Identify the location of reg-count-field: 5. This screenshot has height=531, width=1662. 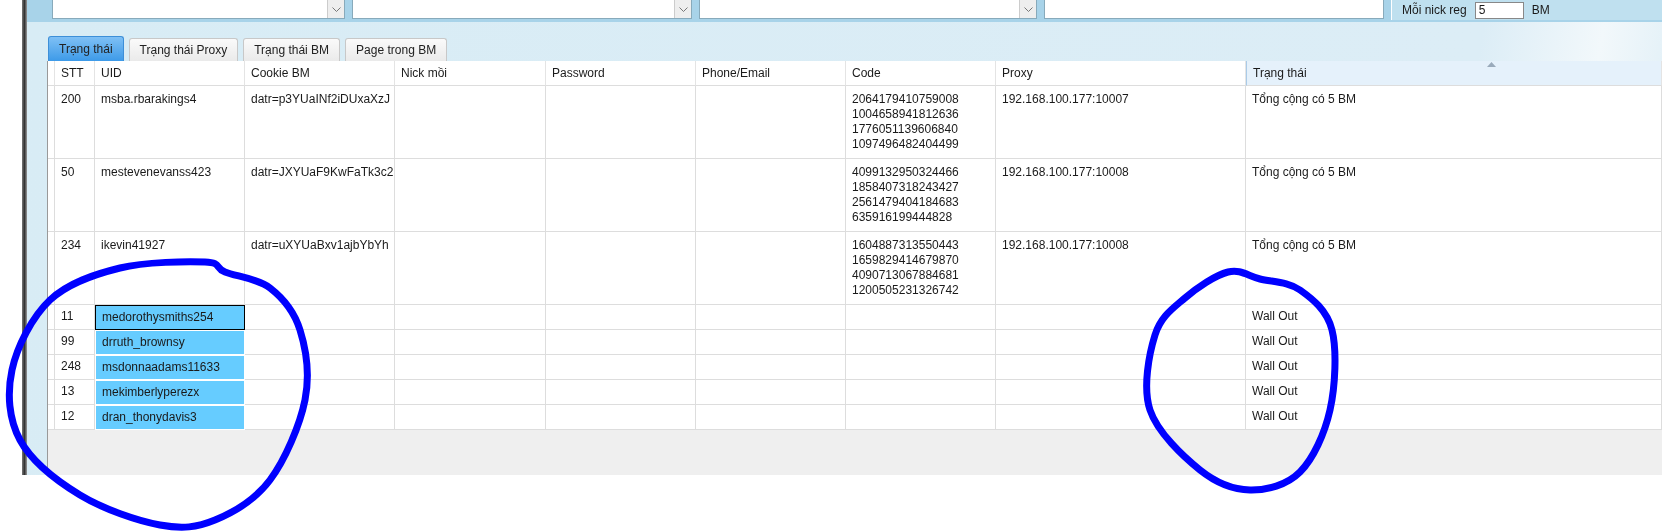
(1499, 10).